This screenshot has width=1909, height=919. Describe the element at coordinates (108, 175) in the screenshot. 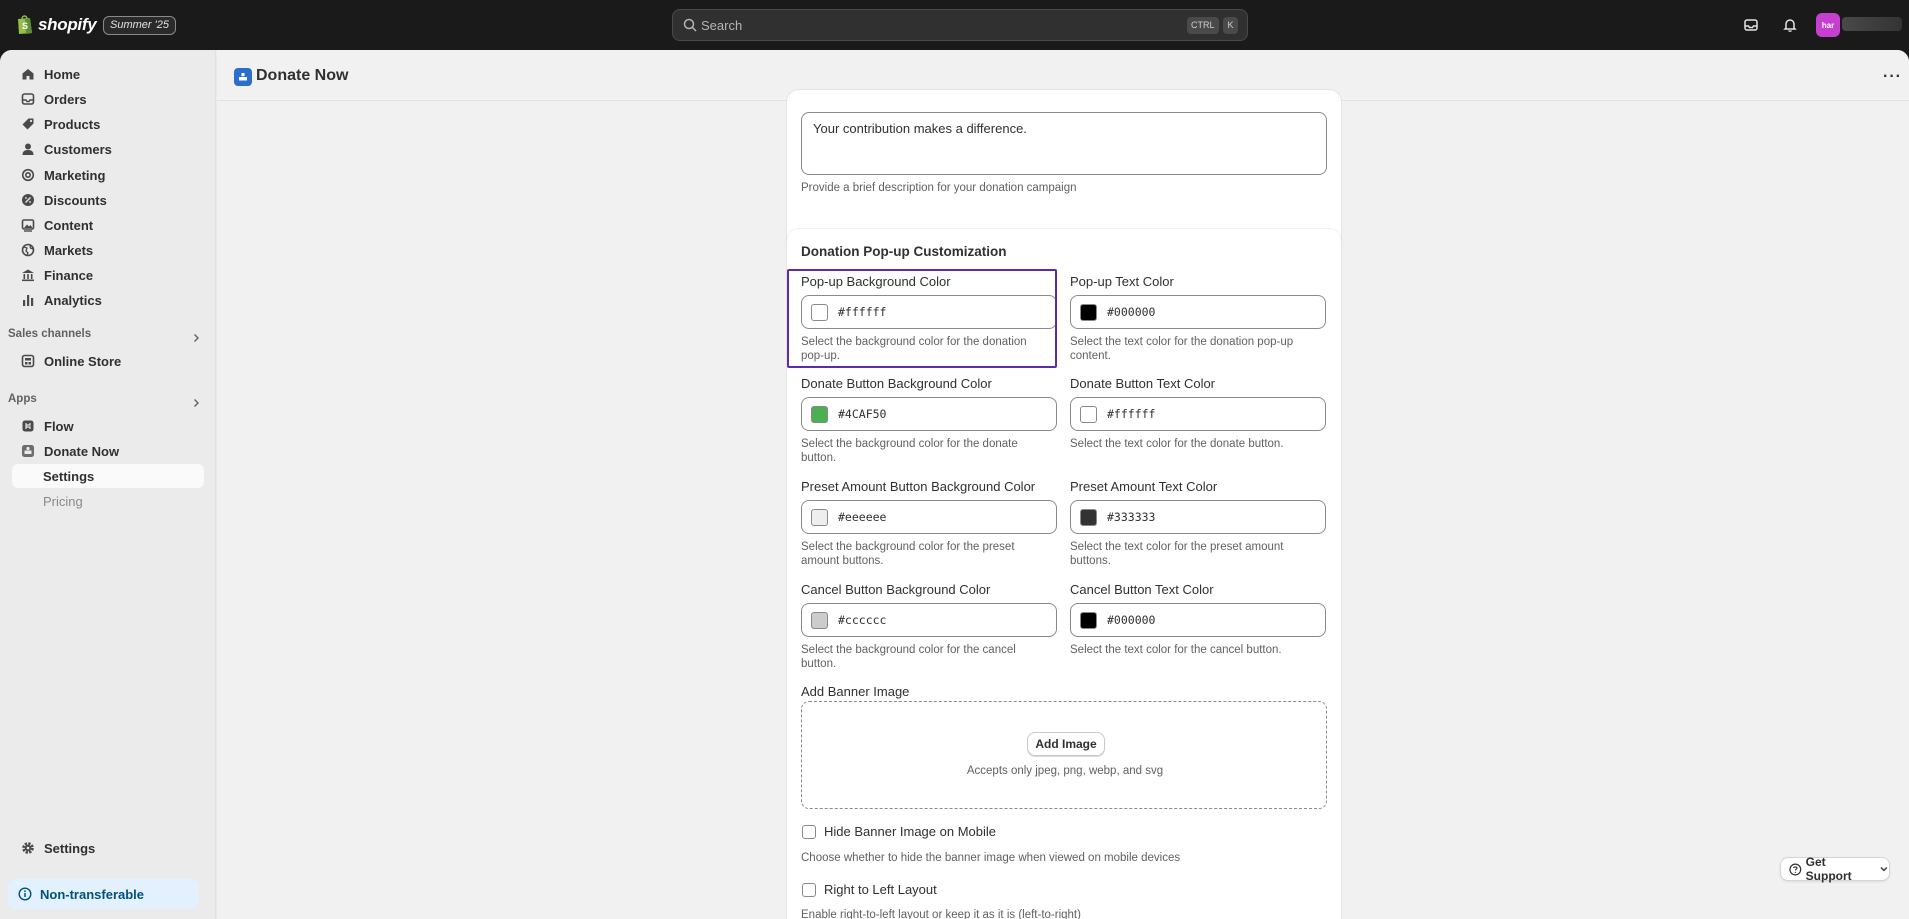

I see `sidebar-item-marketing: Marketing` at that location.